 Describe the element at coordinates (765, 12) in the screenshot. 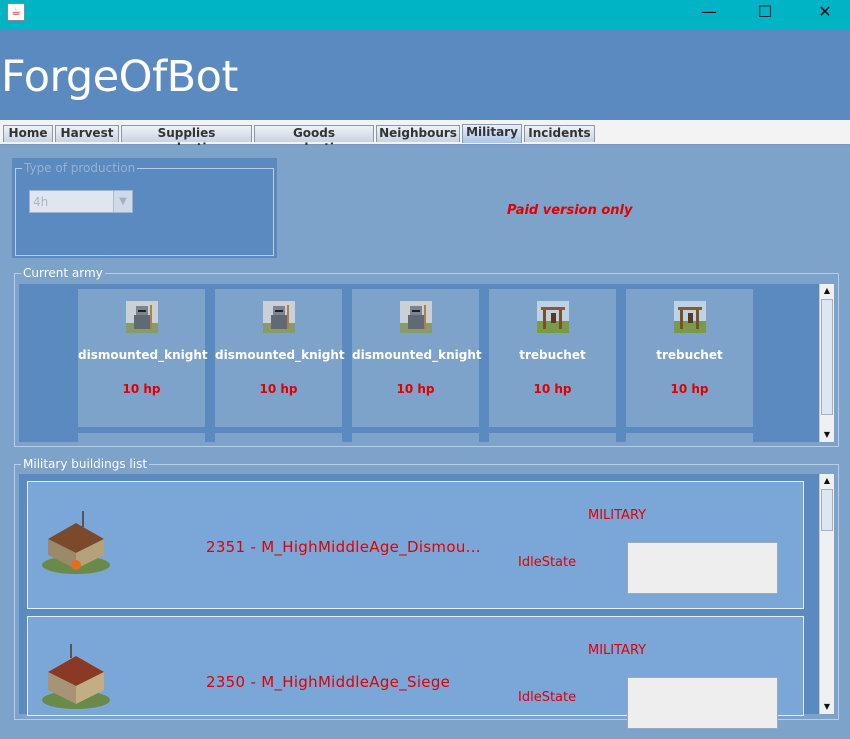

I see `maximize-button: ☐` at that location.